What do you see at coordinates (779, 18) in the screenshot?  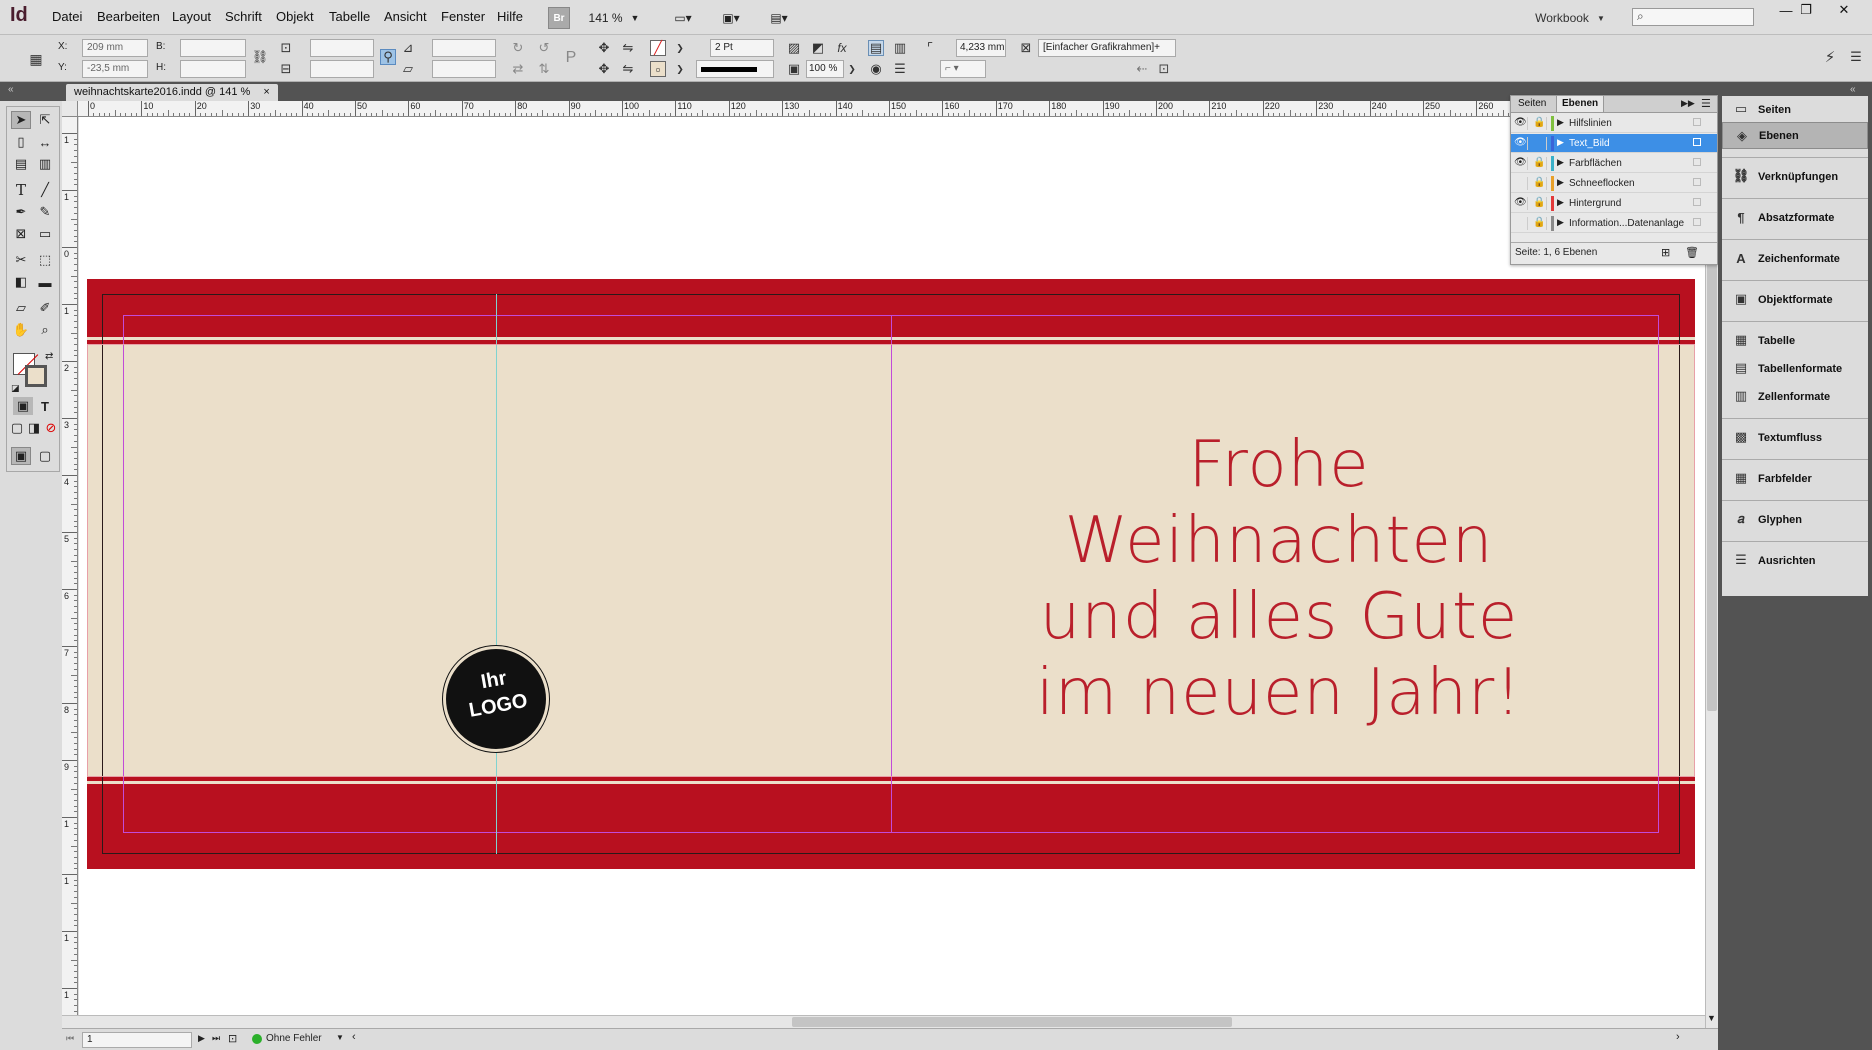 I see `arrange-documents-icon: ▤▾` at bounding box center [779, 18].